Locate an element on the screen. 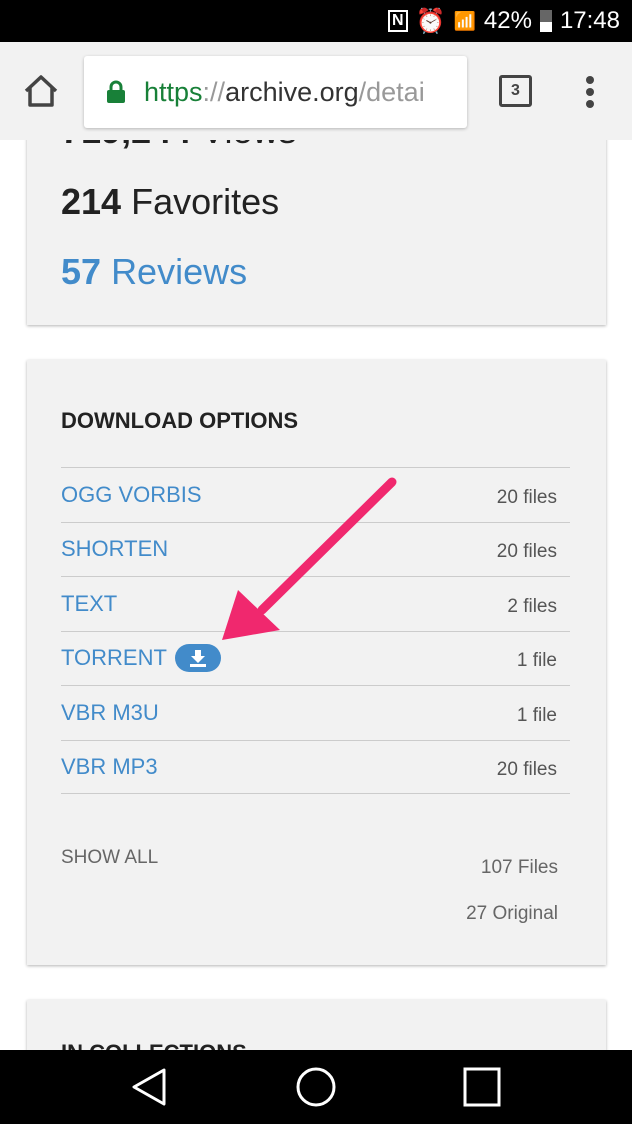 The height and width of the screenshot is (1124, 632). more-menu-icon is located at coordinates (591, 94).